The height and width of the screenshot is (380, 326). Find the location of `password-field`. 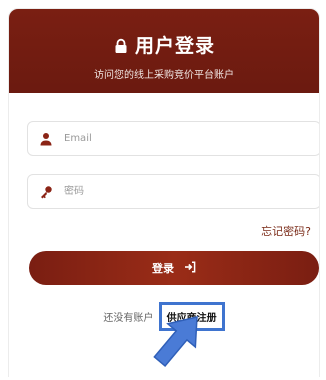

password-field is located at coordinates (173, 191).